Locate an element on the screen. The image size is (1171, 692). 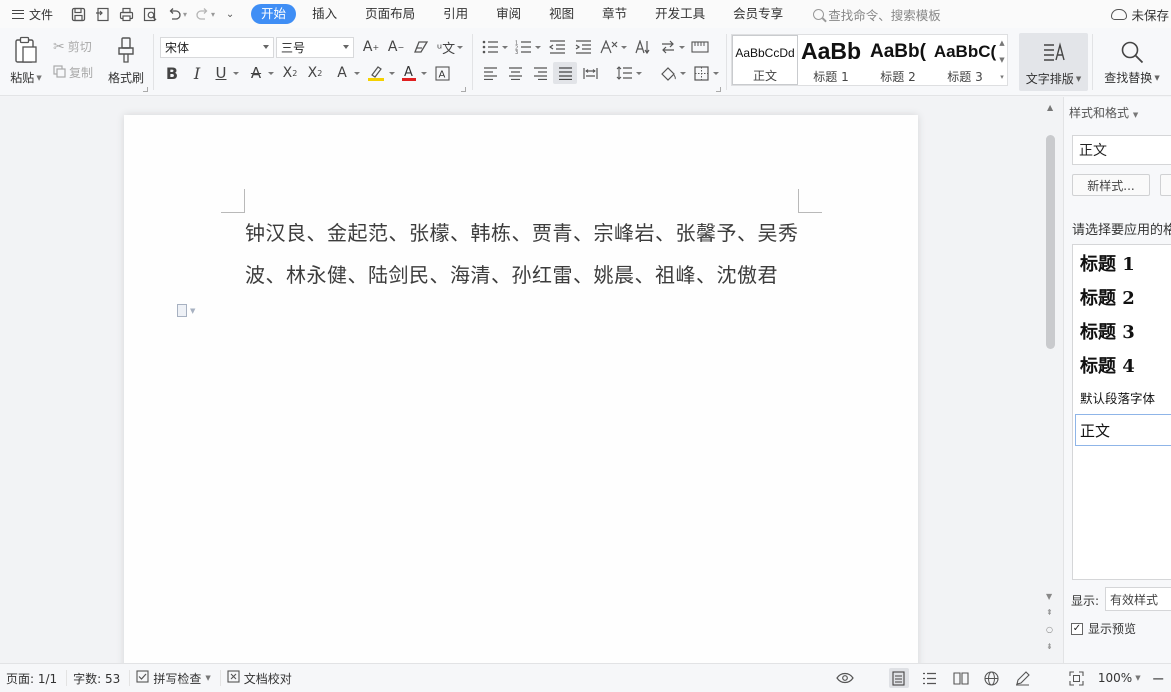
justify-icon is located at coordinates (565, 73).